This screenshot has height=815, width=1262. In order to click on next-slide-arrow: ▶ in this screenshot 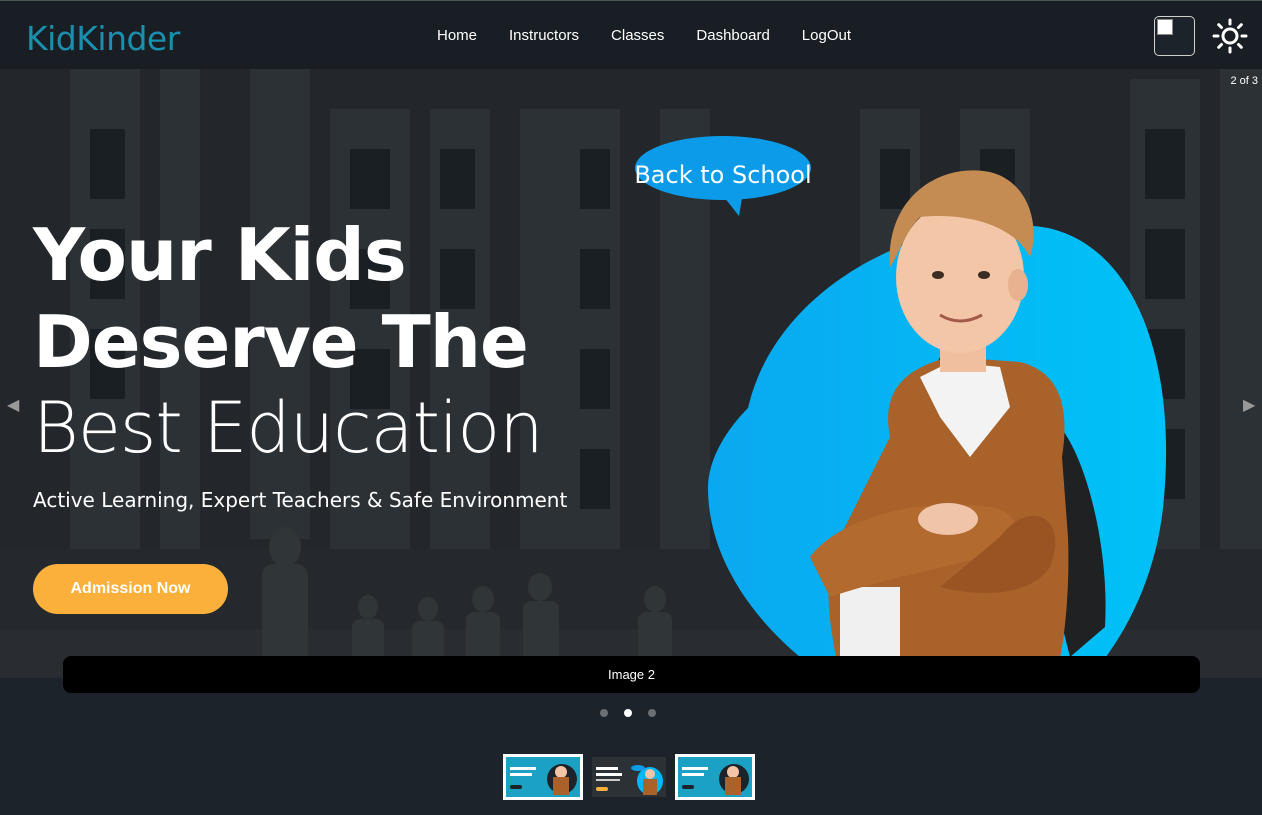, I will do `click(1249, 405)`.